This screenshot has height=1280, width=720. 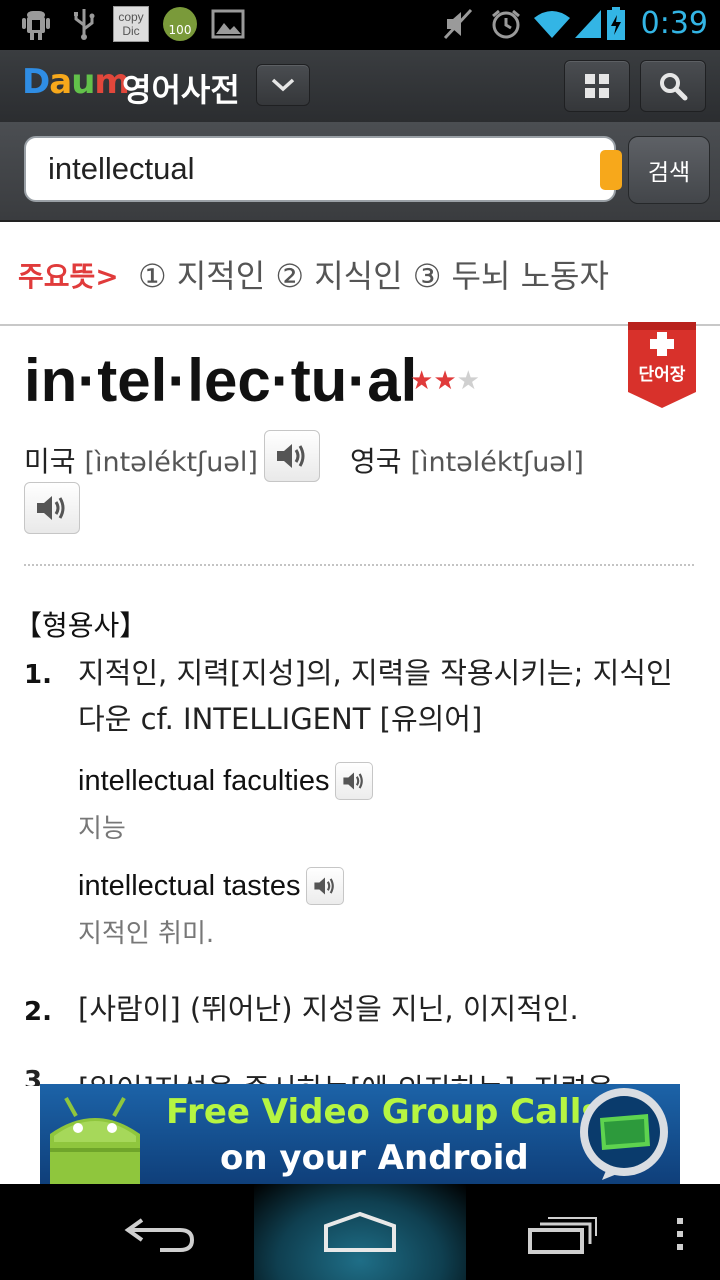 I want to click on menu-grid-button, so click(x=597, y=86).